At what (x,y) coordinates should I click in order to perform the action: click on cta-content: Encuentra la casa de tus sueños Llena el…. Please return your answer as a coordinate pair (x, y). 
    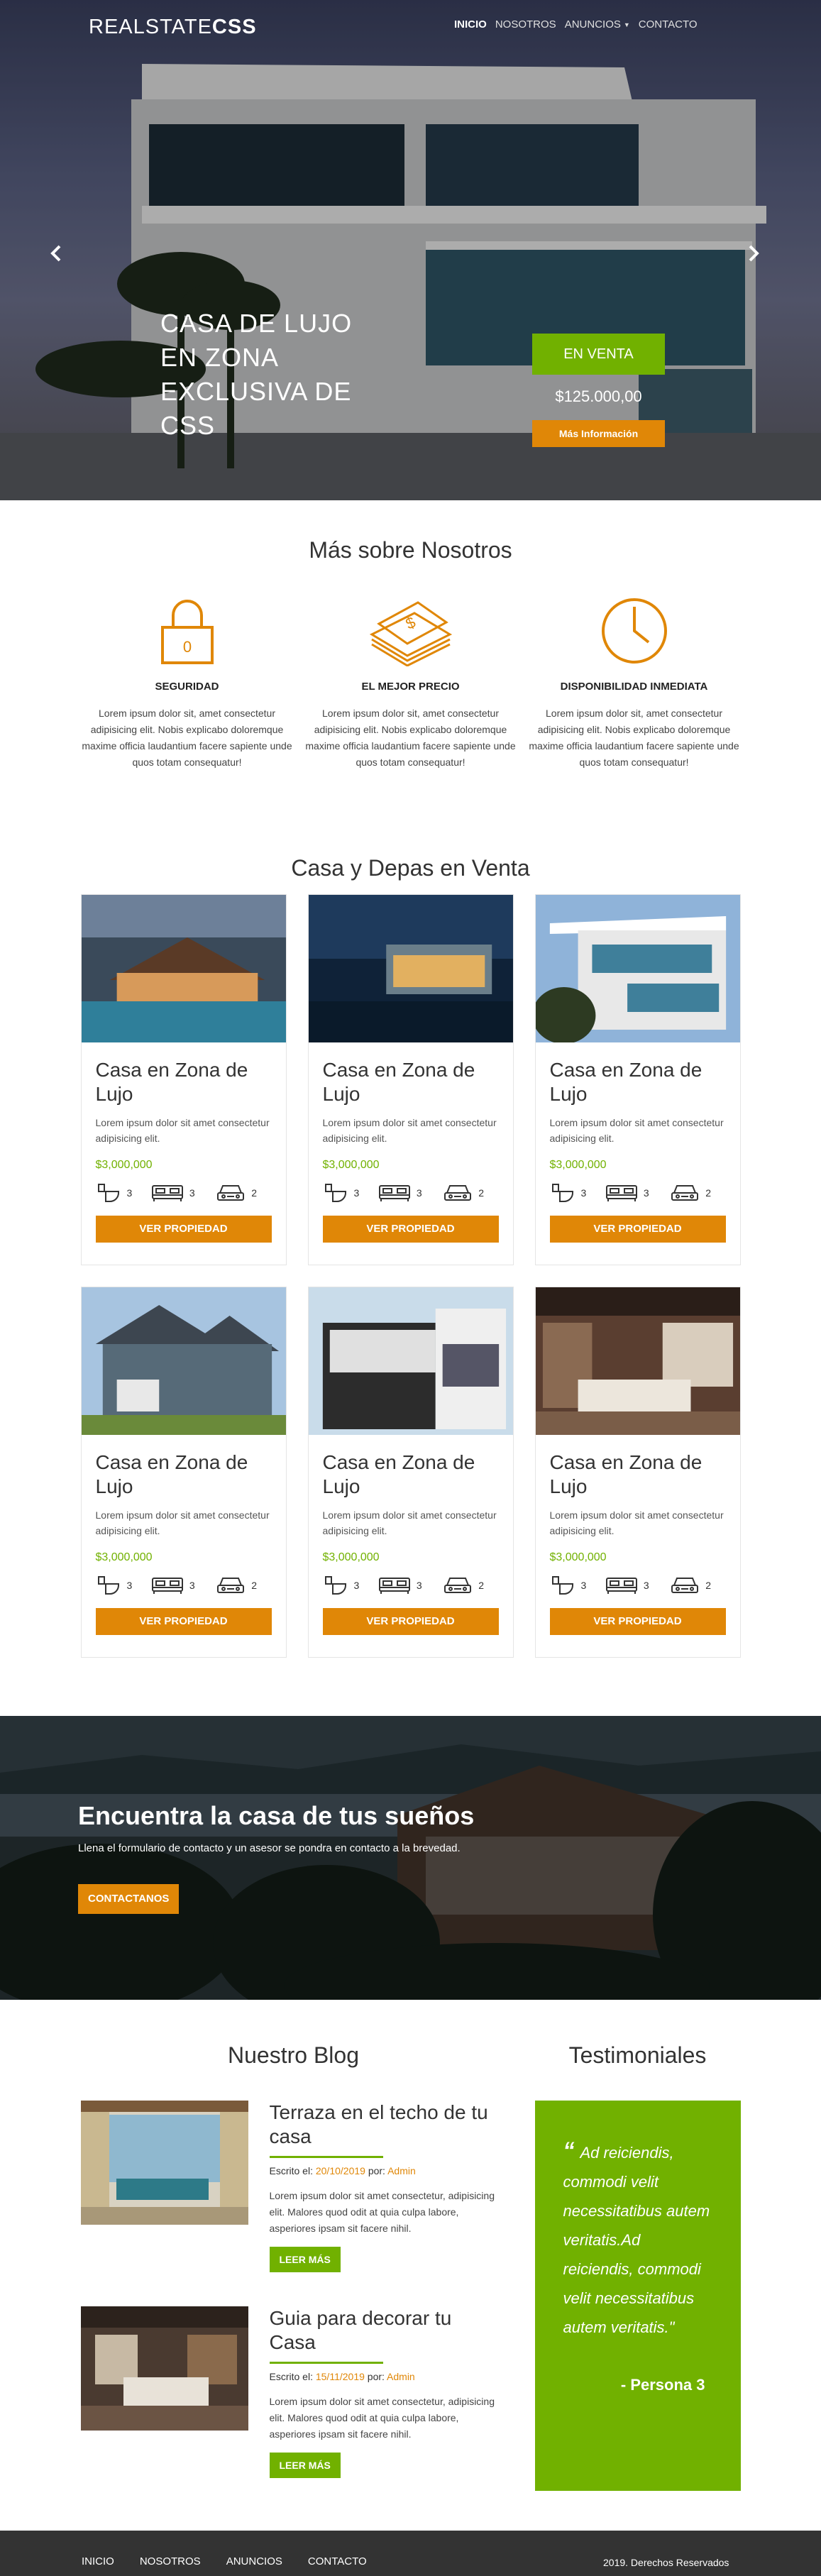
    Looking at the image, I should click on (276, 1857).